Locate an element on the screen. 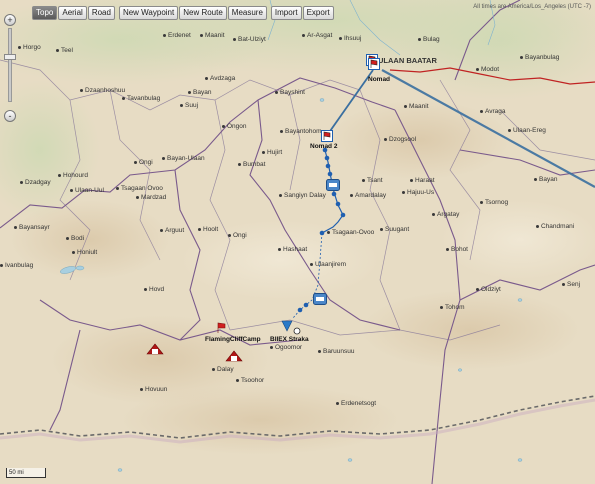  import-button: Import is located at coordinates (286, 13).